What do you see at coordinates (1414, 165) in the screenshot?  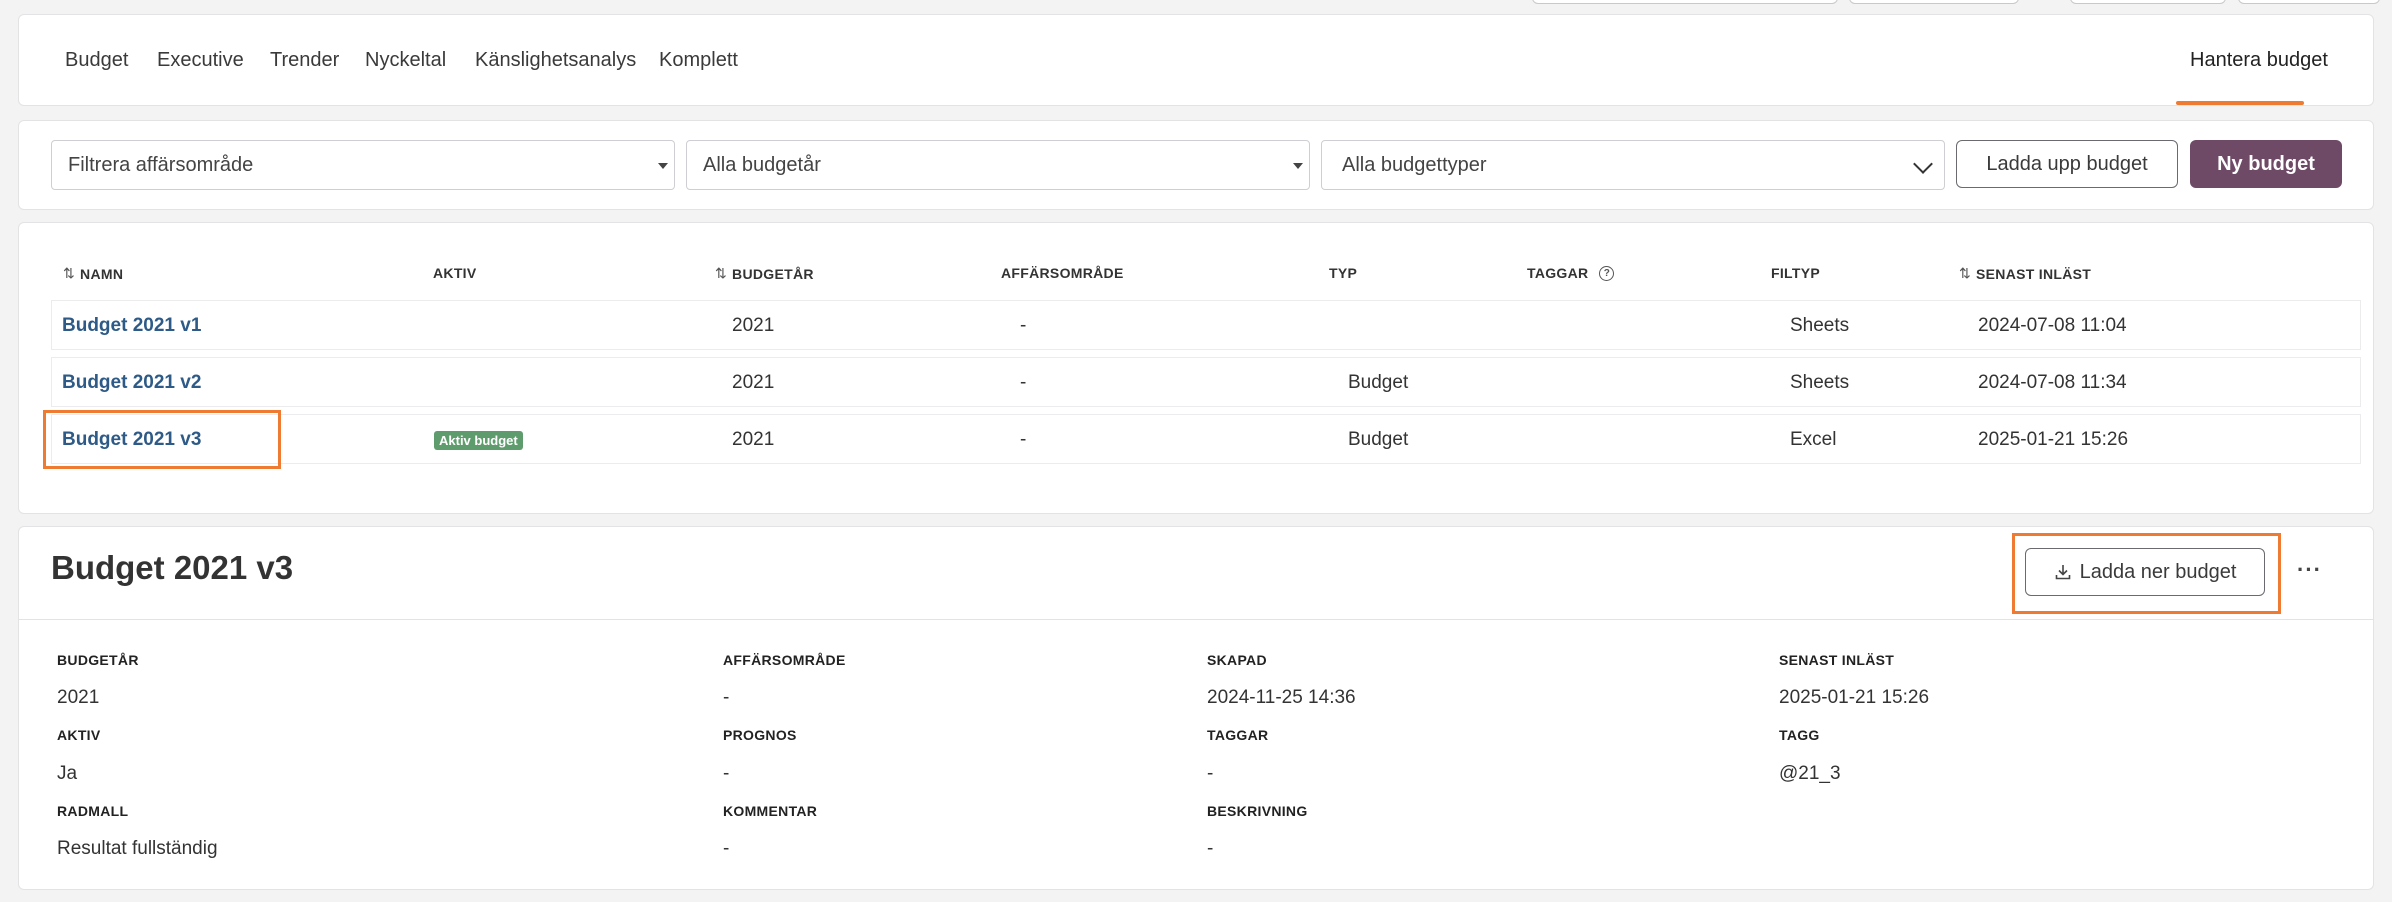 I see `budget-type-select-value: Alla budgettyper` at bounding box center [1414, 165].